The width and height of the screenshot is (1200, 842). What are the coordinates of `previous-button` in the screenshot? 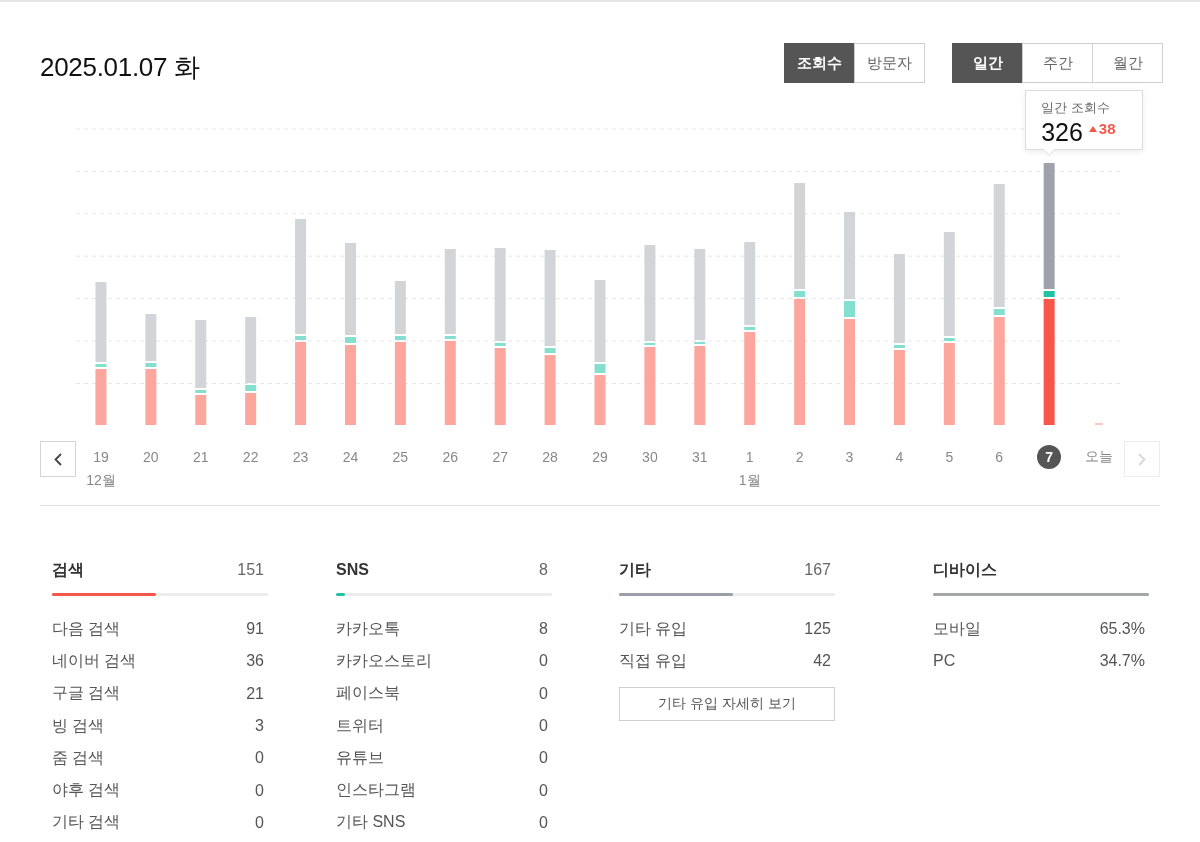 It's located at (58, 459).